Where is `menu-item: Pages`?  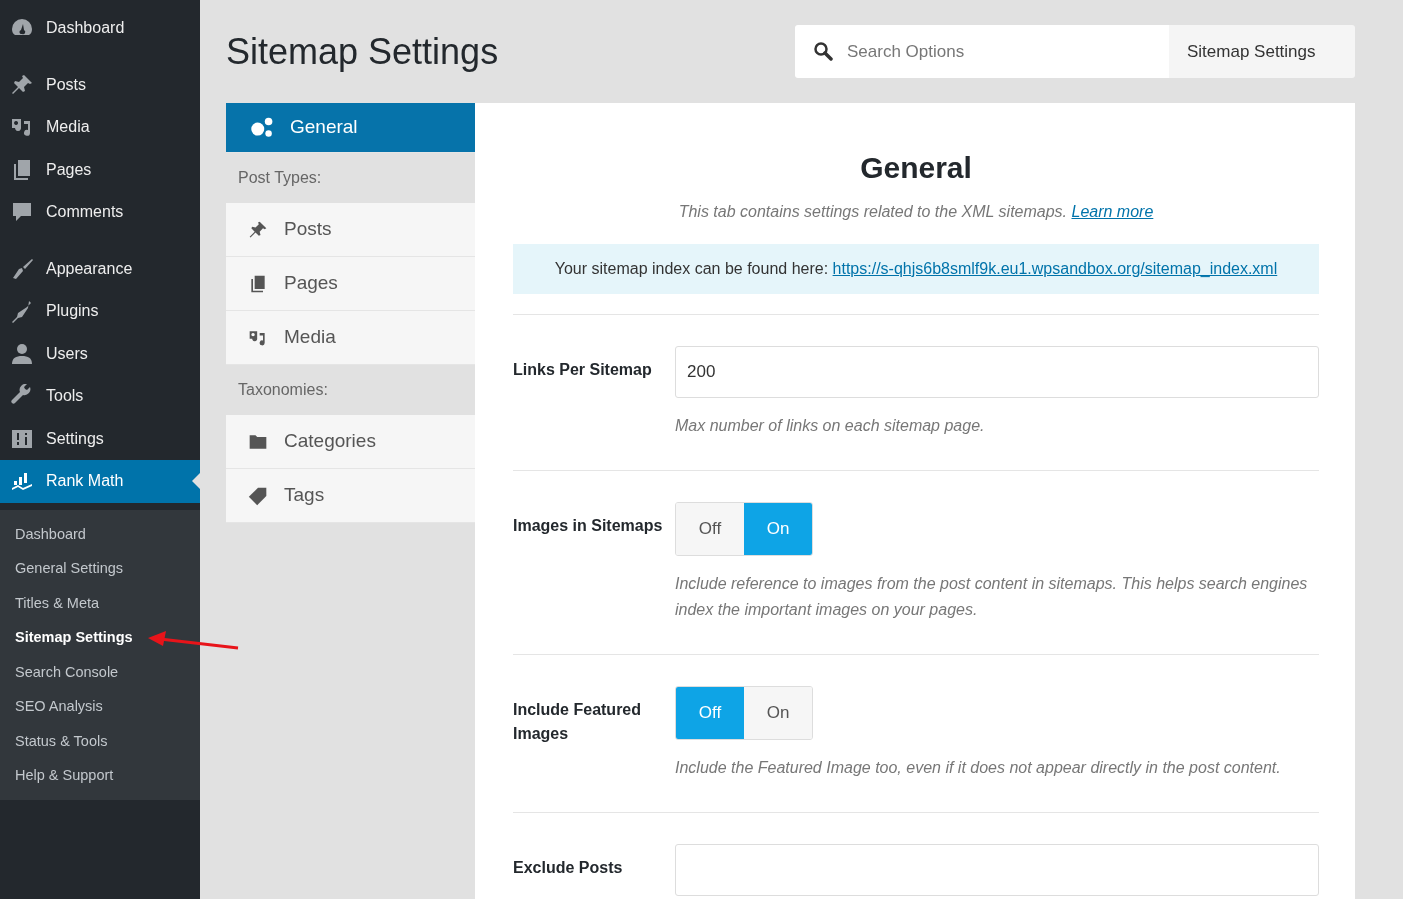
menu-item: Pages is located at coordinates (100, 169).